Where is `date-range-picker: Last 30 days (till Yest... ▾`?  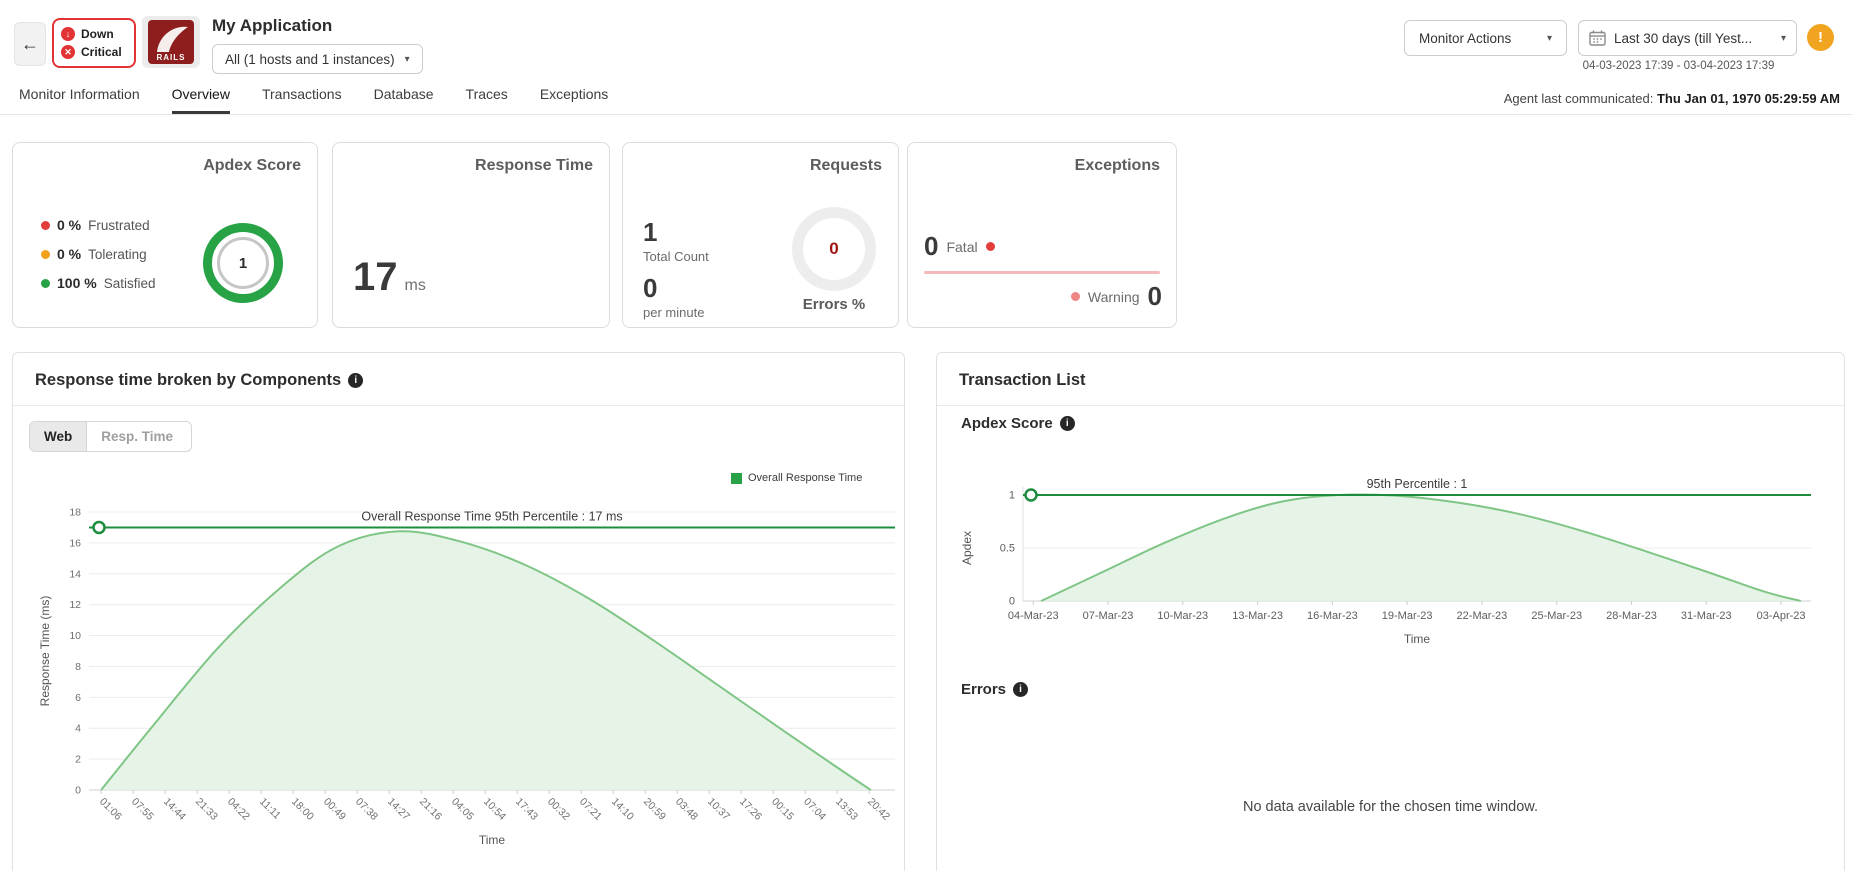 date-range-picker: Last 30 days (till Yest... ▾ is located at coordinates (1687, 38).